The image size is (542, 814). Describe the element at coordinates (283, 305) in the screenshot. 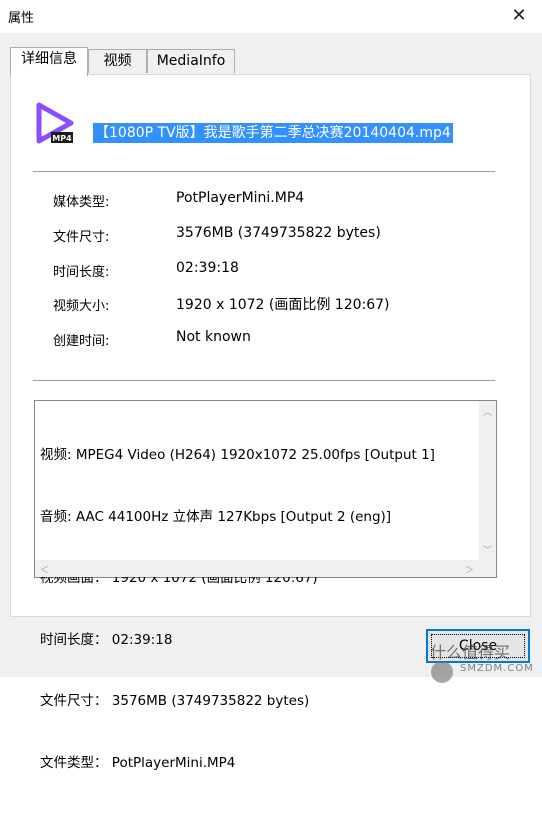

I see `video-size-value: 1920 x 1072 (画面比例 120:67)` at that location.